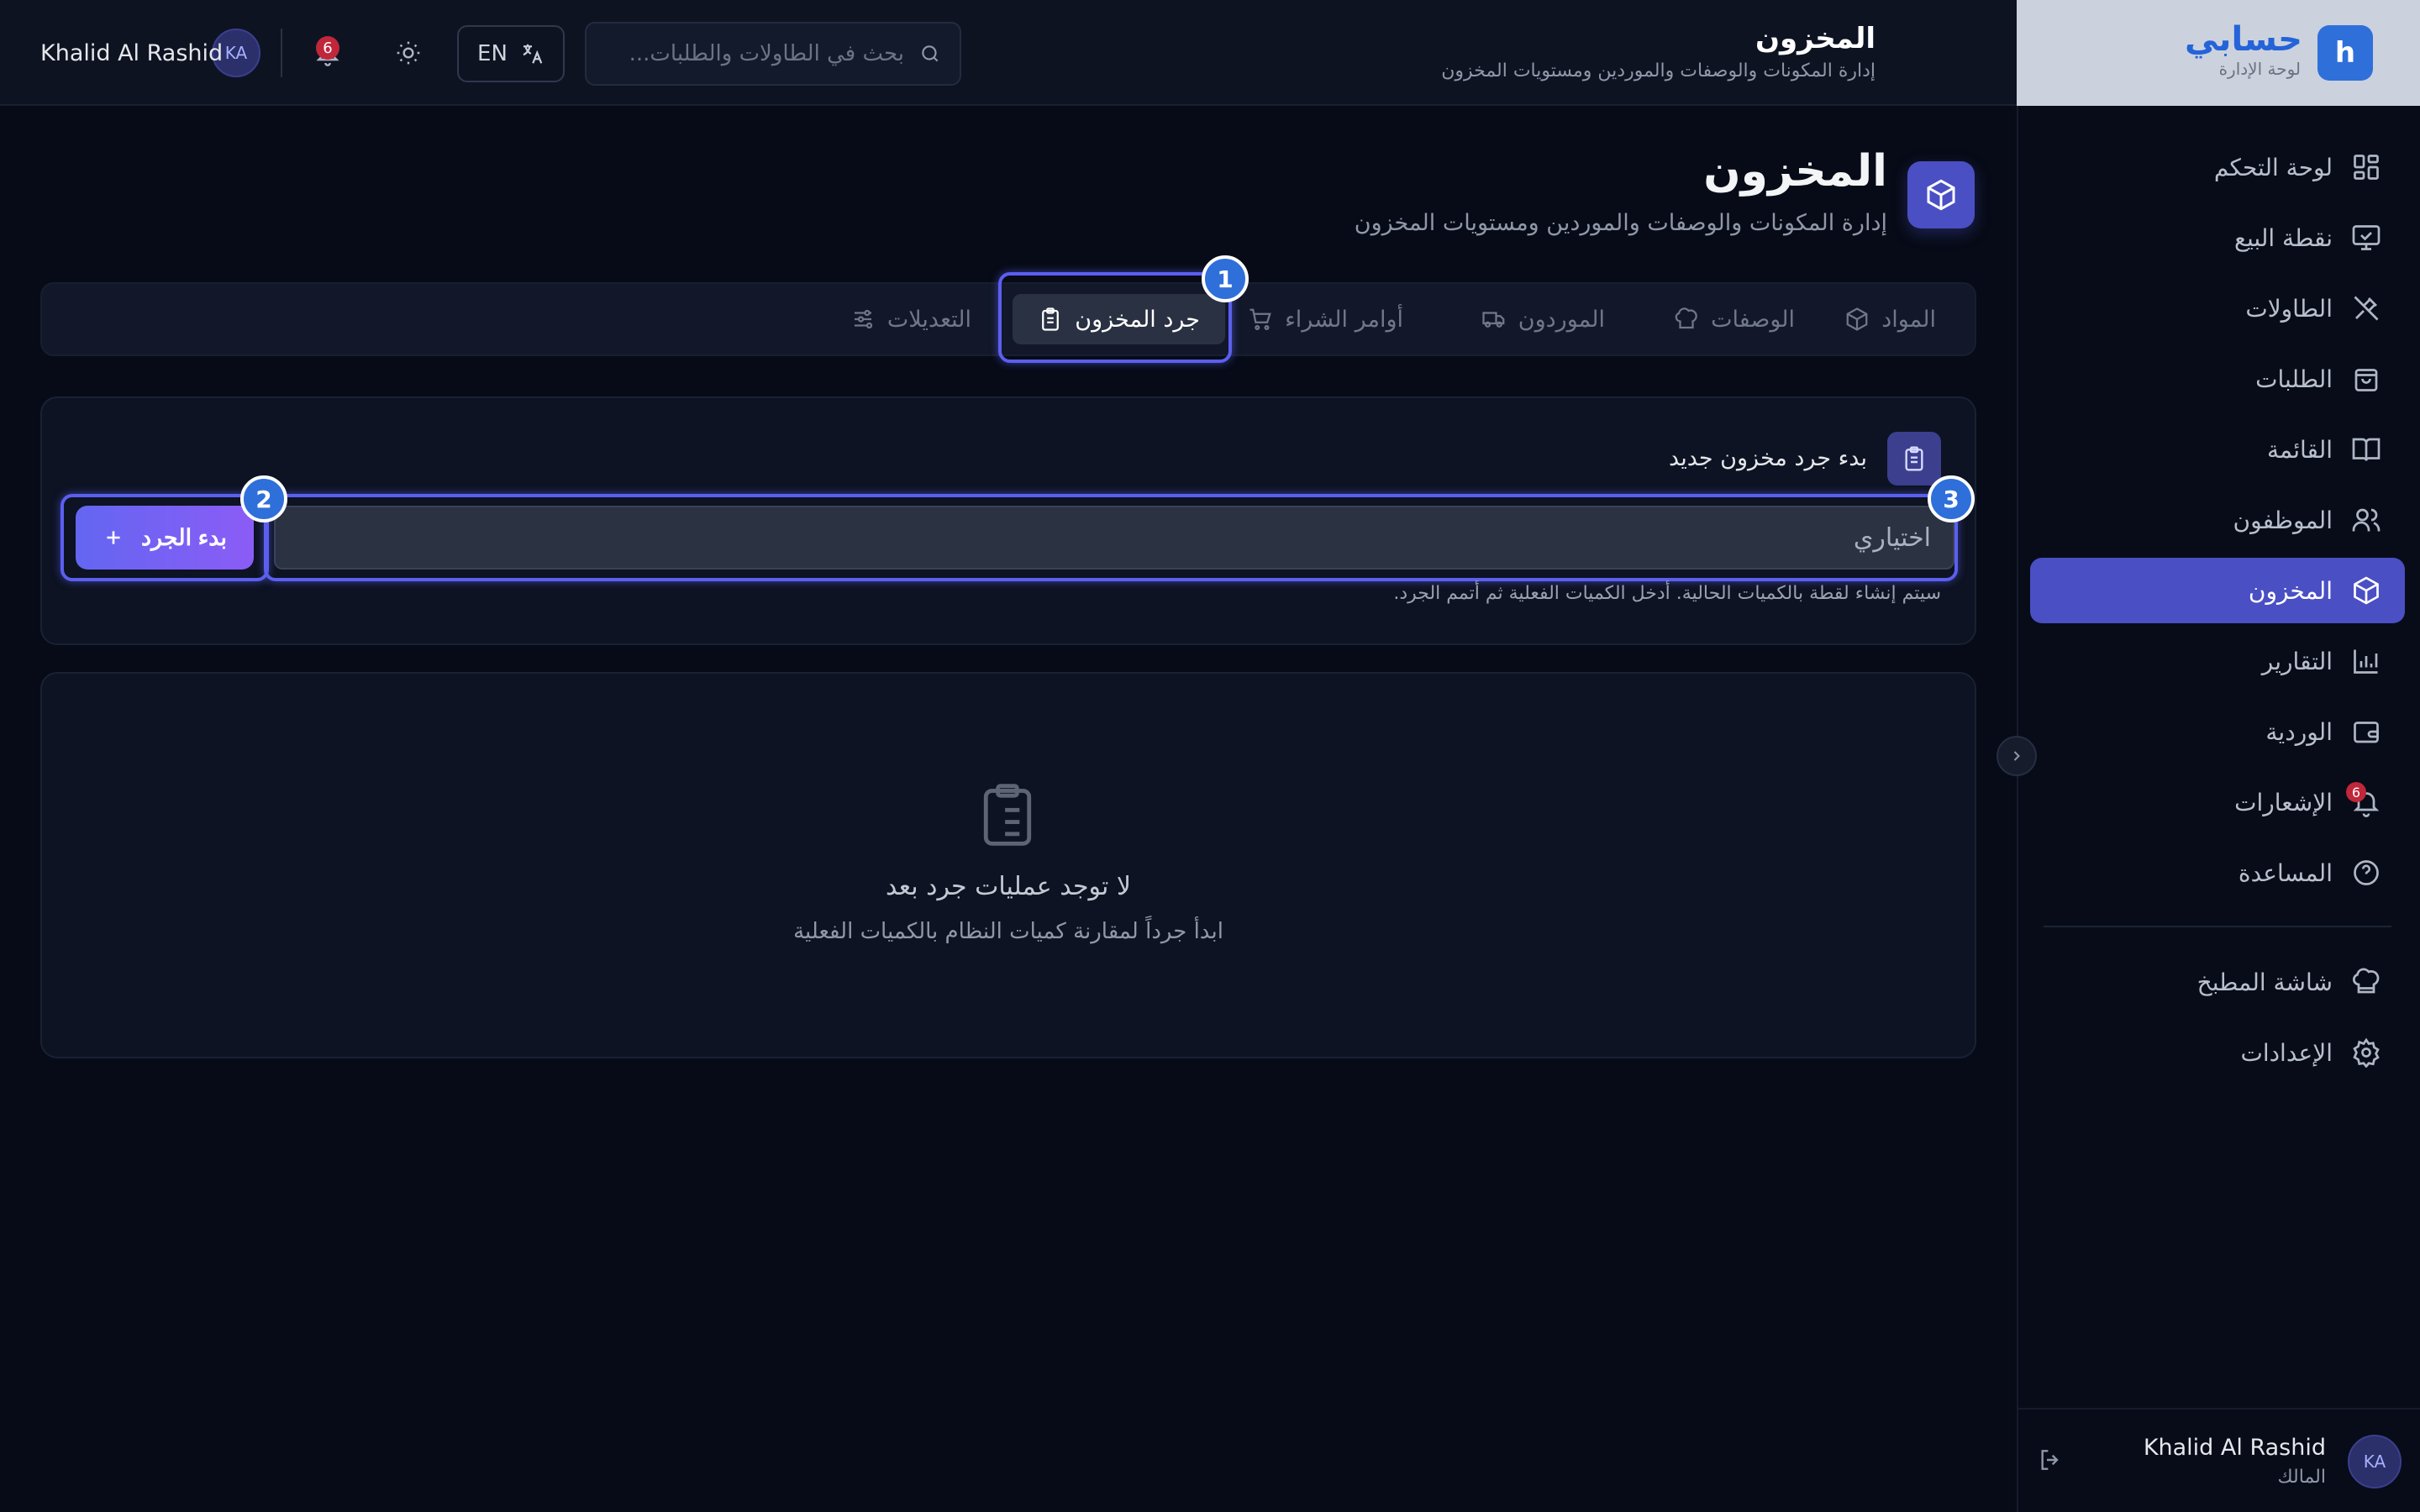 This screenshot has width=2420, height=1512. I want to click on users-icon, so click(2366, 520).